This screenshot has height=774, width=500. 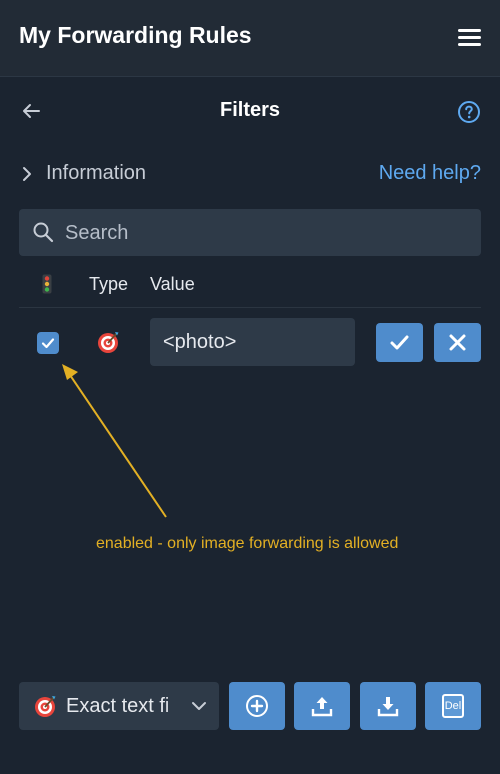 I want to click on table-header: Type Value, so click(x=250, y=286).